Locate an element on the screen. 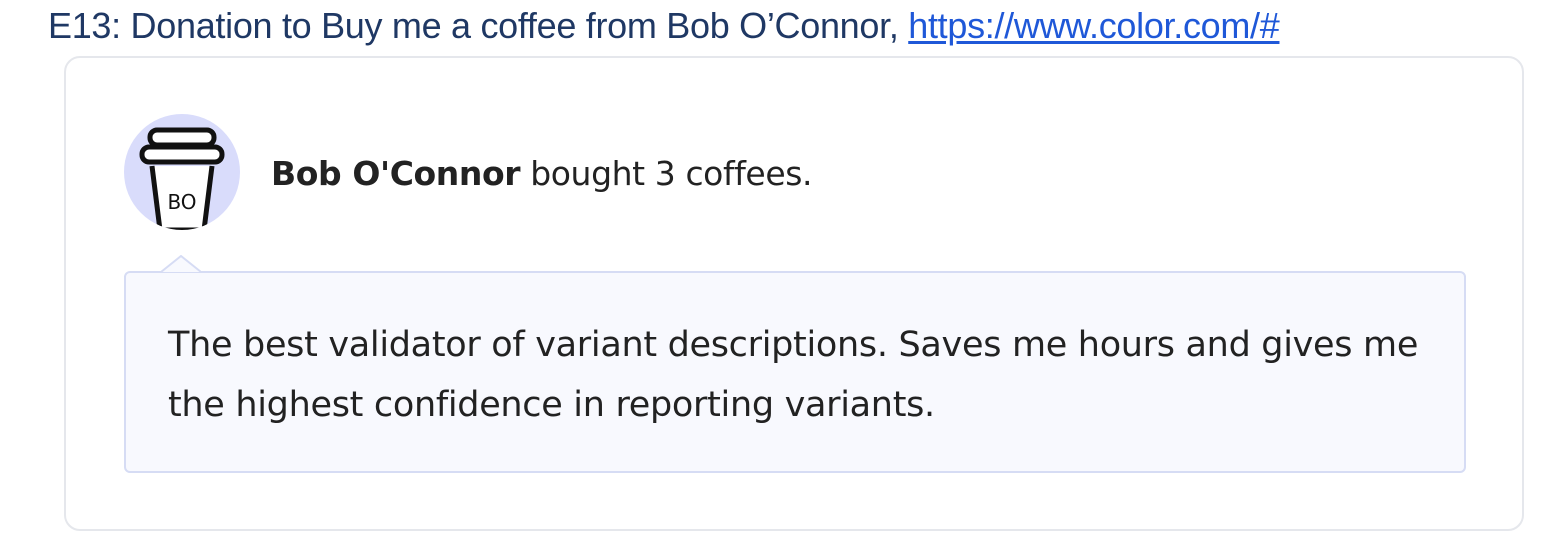 Image resolution: width=1560 pixels, height=560 pixels. avatar-initials: BO is located at coordinates (181, 202).